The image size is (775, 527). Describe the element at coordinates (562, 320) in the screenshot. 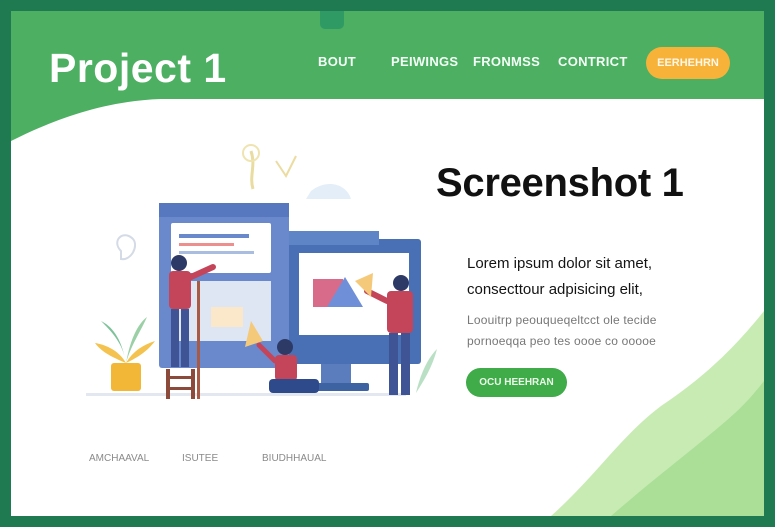

I see `hero-small-text-1: Loouitrp peouqueqeltcct ole tecide` at that location.